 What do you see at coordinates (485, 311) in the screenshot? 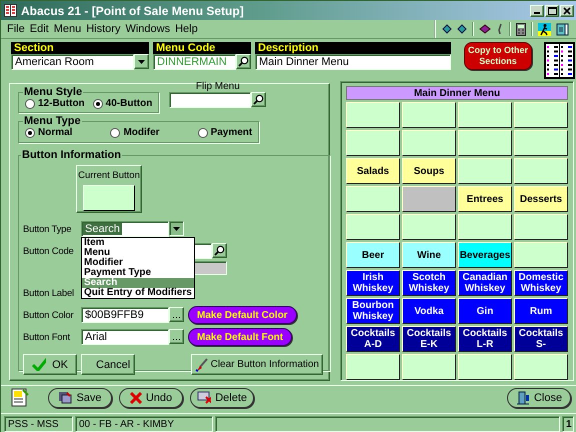
I see `menu-button: Gin` at bounding box center [485, 311].